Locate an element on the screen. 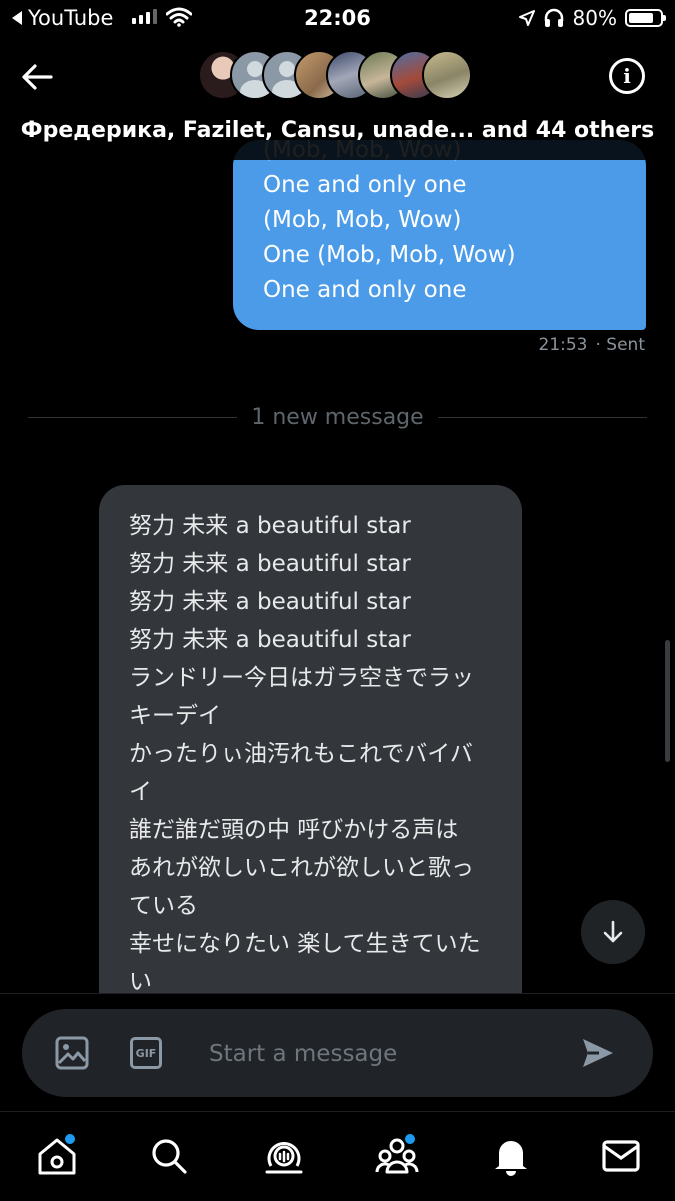  message-line: 誰だ誰だ頭の中 呼びかける声は is located at coordinates (294, 830).